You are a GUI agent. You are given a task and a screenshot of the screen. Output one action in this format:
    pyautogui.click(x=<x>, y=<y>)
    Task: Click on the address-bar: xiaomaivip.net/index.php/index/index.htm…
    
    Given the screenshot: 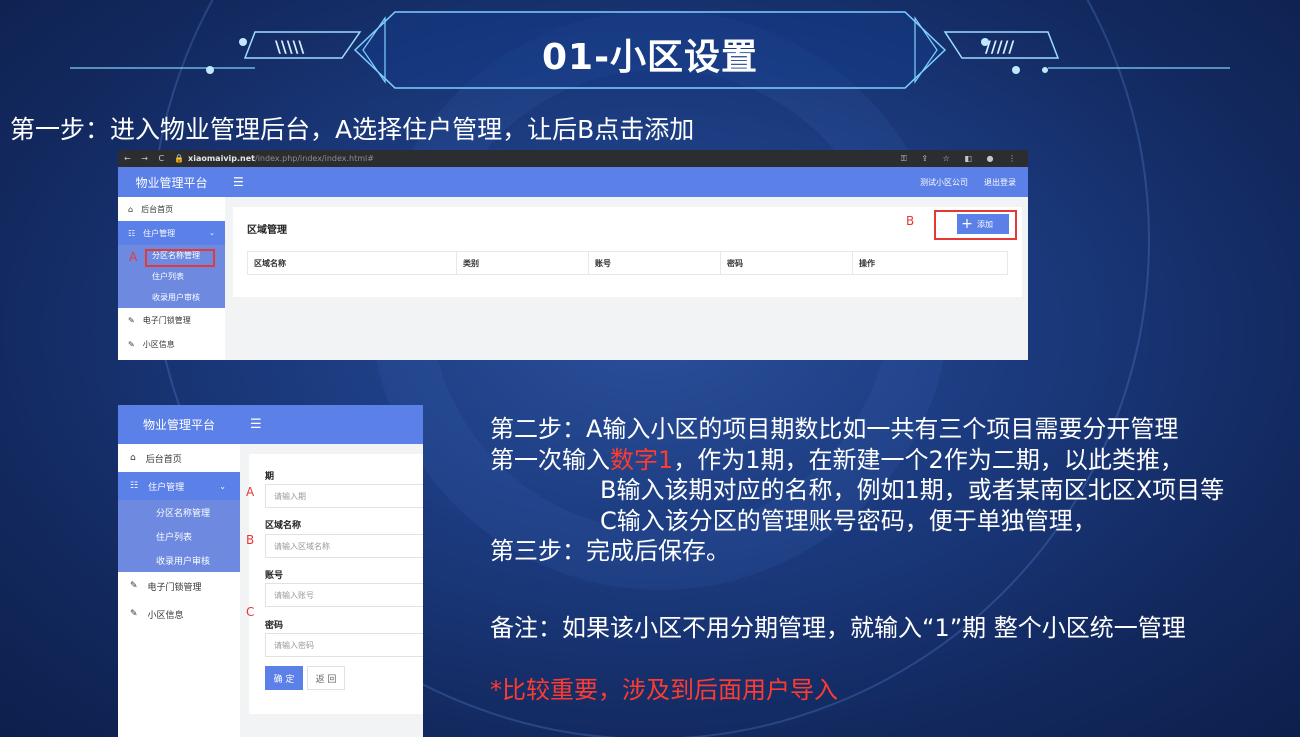 What is the action you would take?
    pyautogui.click(x=281, y=158)
    